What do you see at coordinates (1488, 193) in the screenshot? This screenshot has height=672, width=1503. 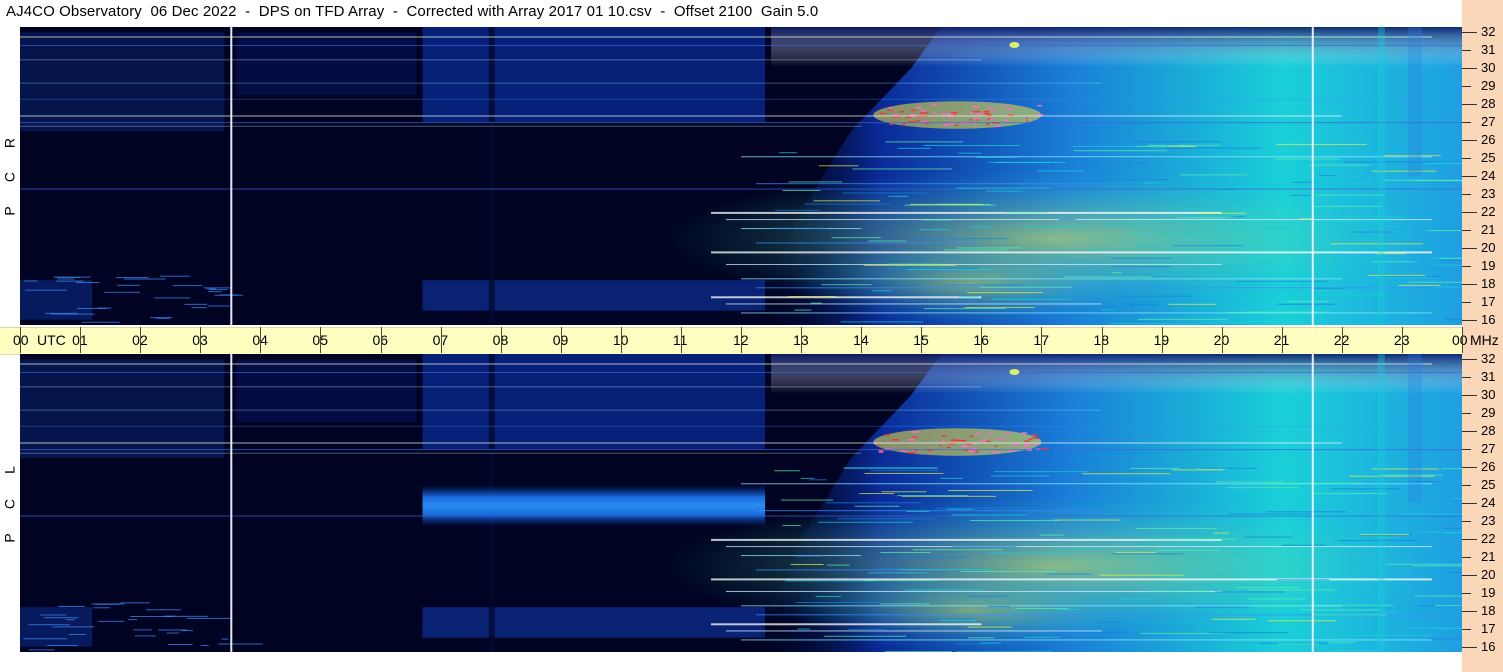 I see `freq-tick-label: 23` at bounding box center [1488, 193].